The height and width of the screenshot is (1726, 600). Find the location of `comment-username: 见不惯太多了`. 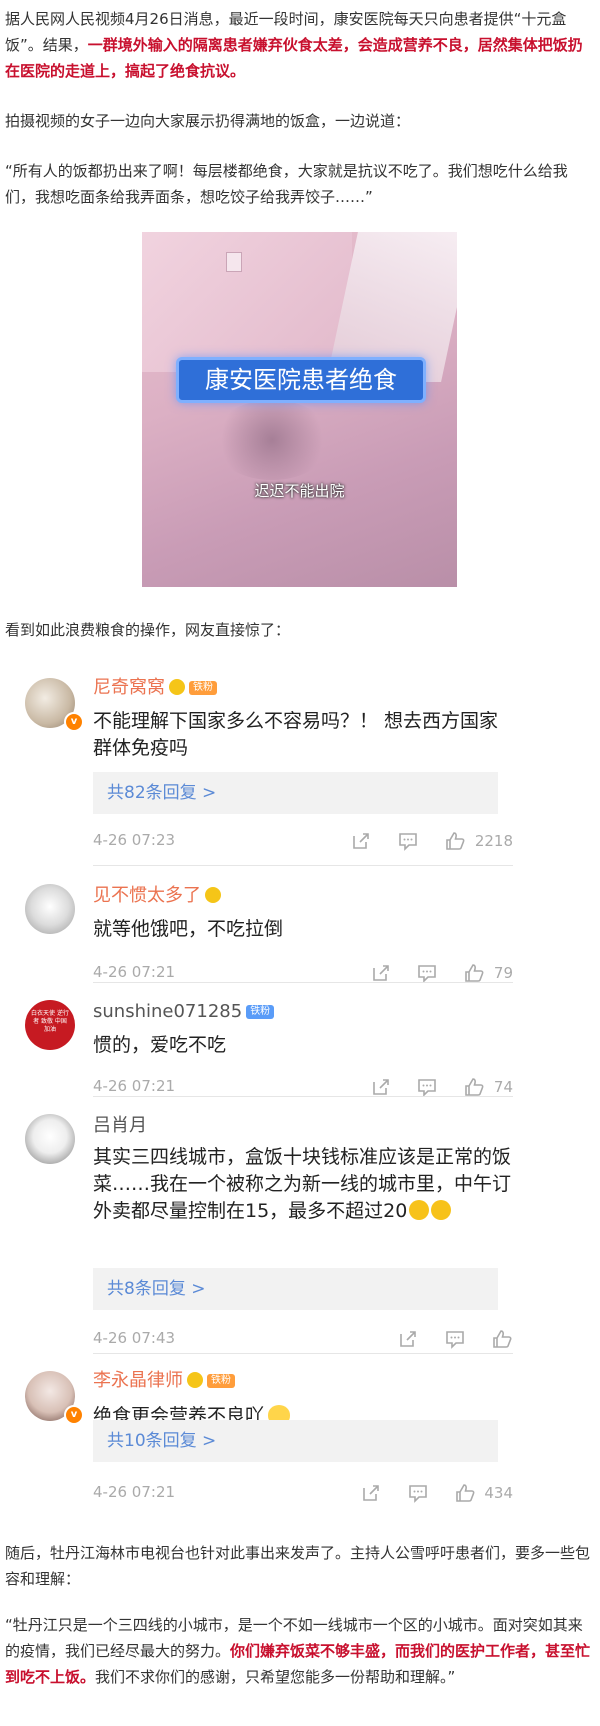

comment-username: 见不惯太多了 is located at coordinates (157, 896).